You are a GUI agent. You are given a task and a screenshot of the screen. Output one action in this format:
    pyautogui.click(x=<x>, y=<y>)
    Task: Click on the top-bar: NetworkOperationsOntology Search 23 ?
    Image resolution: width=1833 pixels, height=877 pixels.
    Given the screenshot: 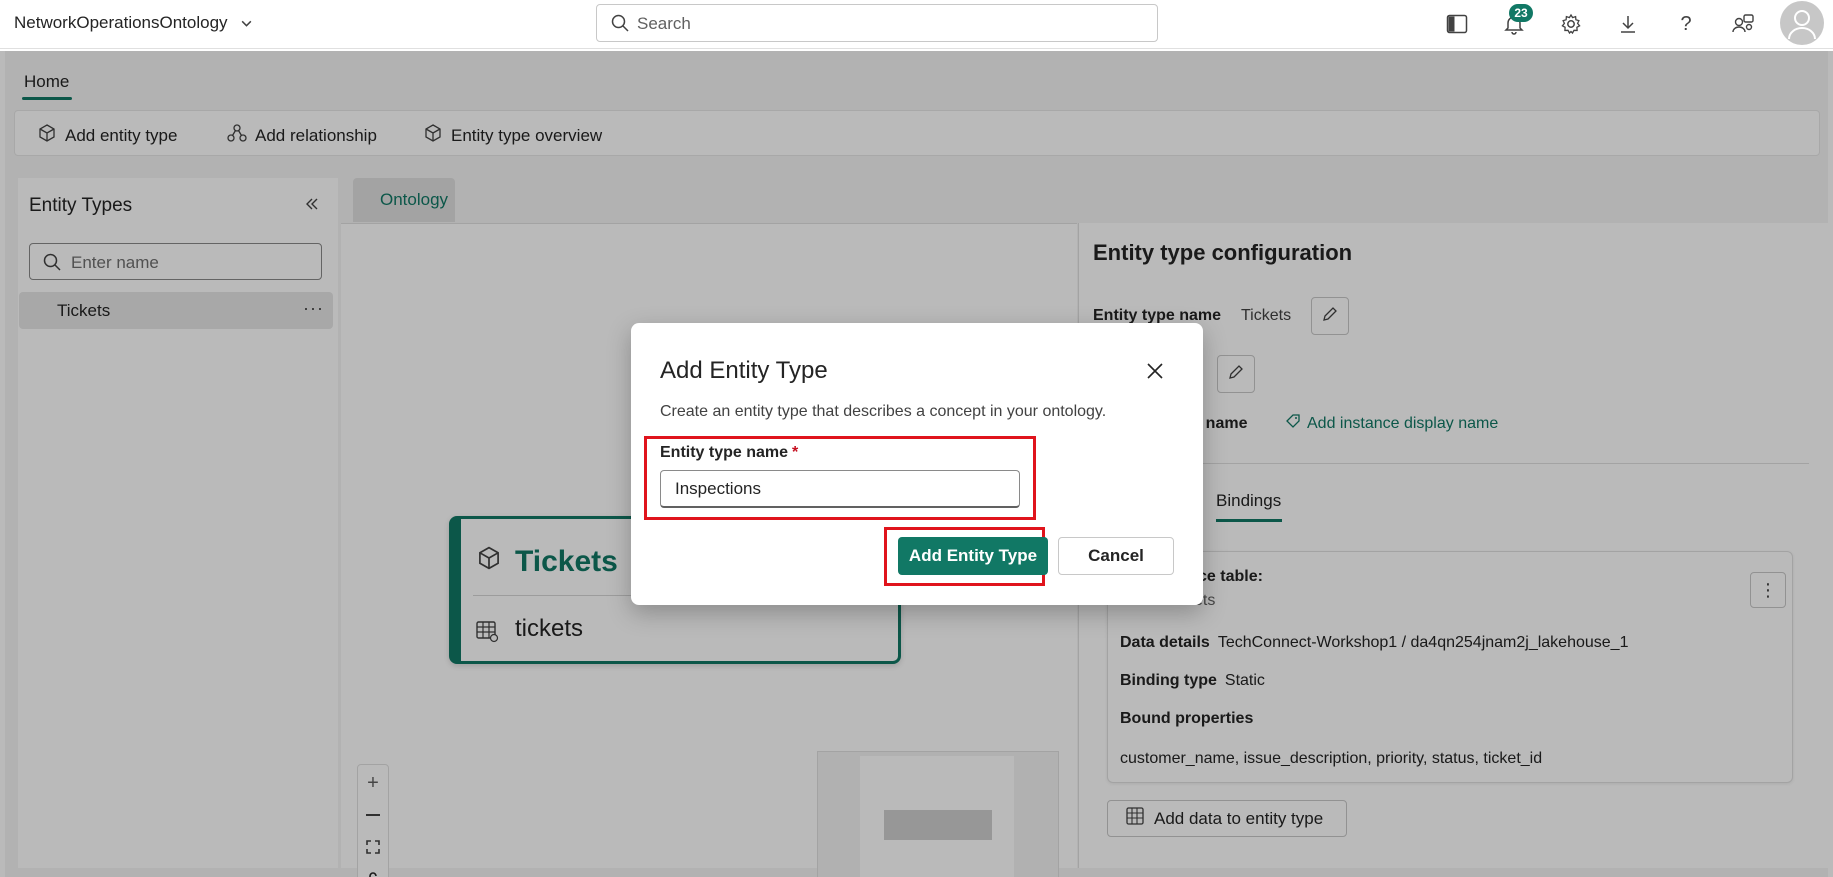 What is the action you would take?
    pyautogui.click(x=916, y=24)
    